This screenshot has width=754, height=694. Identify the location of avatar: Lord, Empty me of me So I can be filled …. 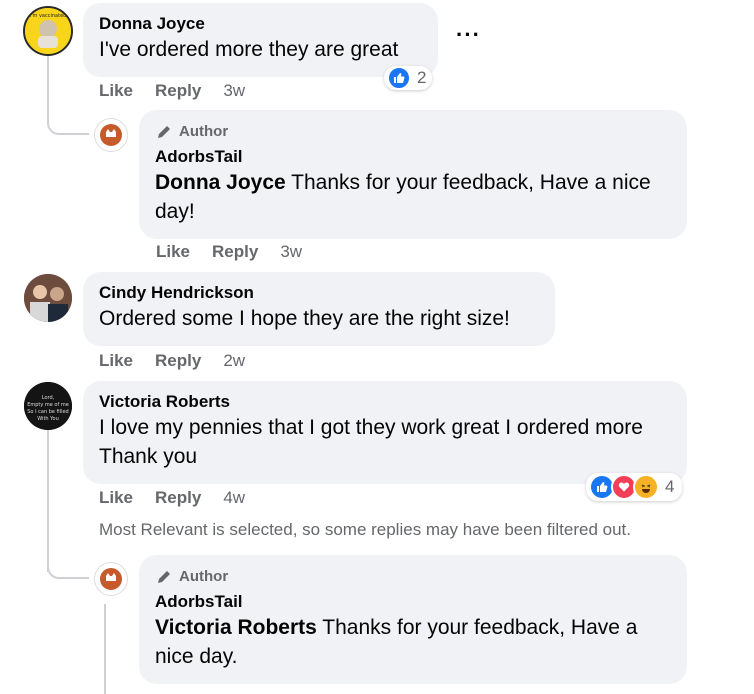
(48, 406).